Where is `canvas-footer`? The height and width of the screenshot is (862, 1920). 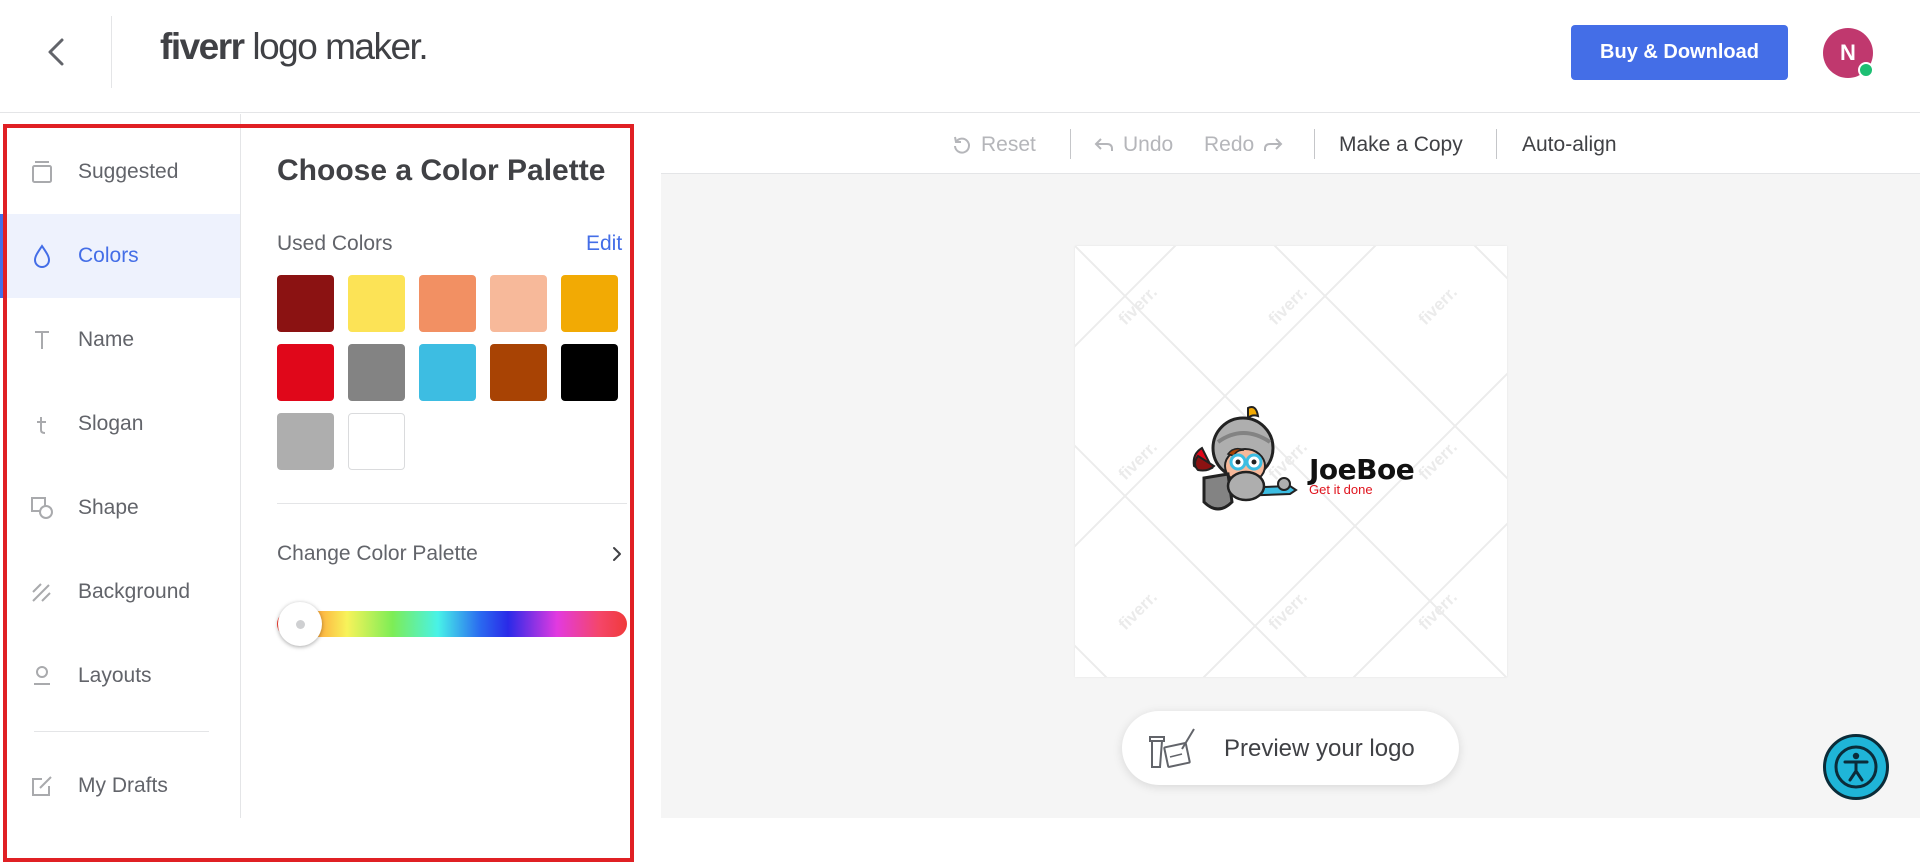
canvas-footer is located at coordinates (1290, 840).